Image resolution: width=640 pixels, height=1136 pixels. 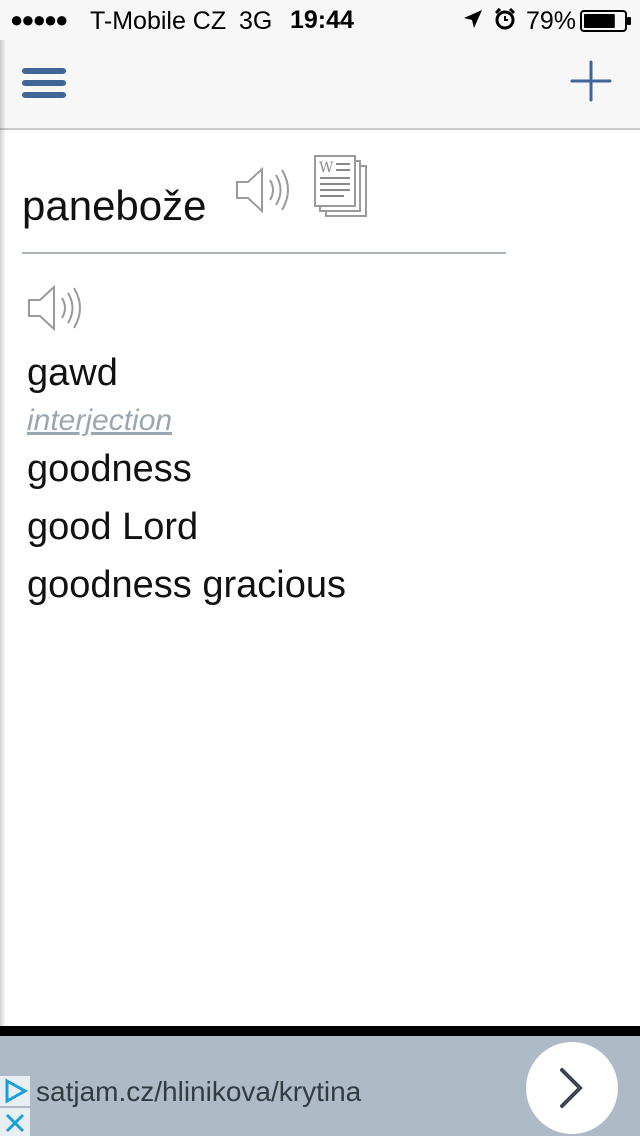 I want to click on ad-next-button, so click(x=572, y=1088).